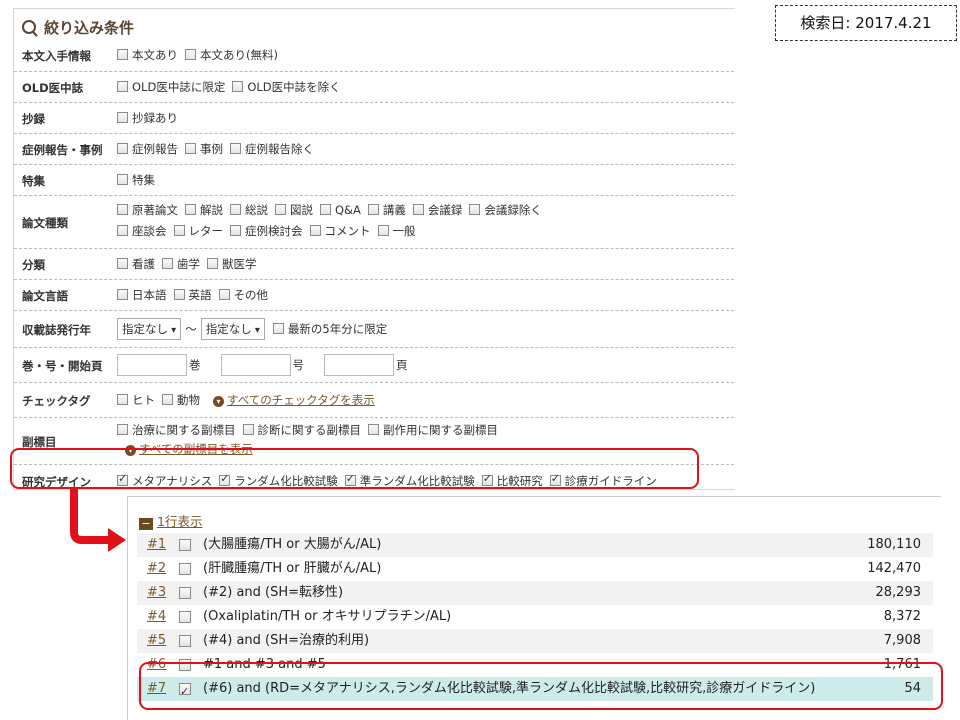 The image size is (960, 720). I want to click on show-all-link: ▾ すべてのチェックタグを表示, so click(294, 400).